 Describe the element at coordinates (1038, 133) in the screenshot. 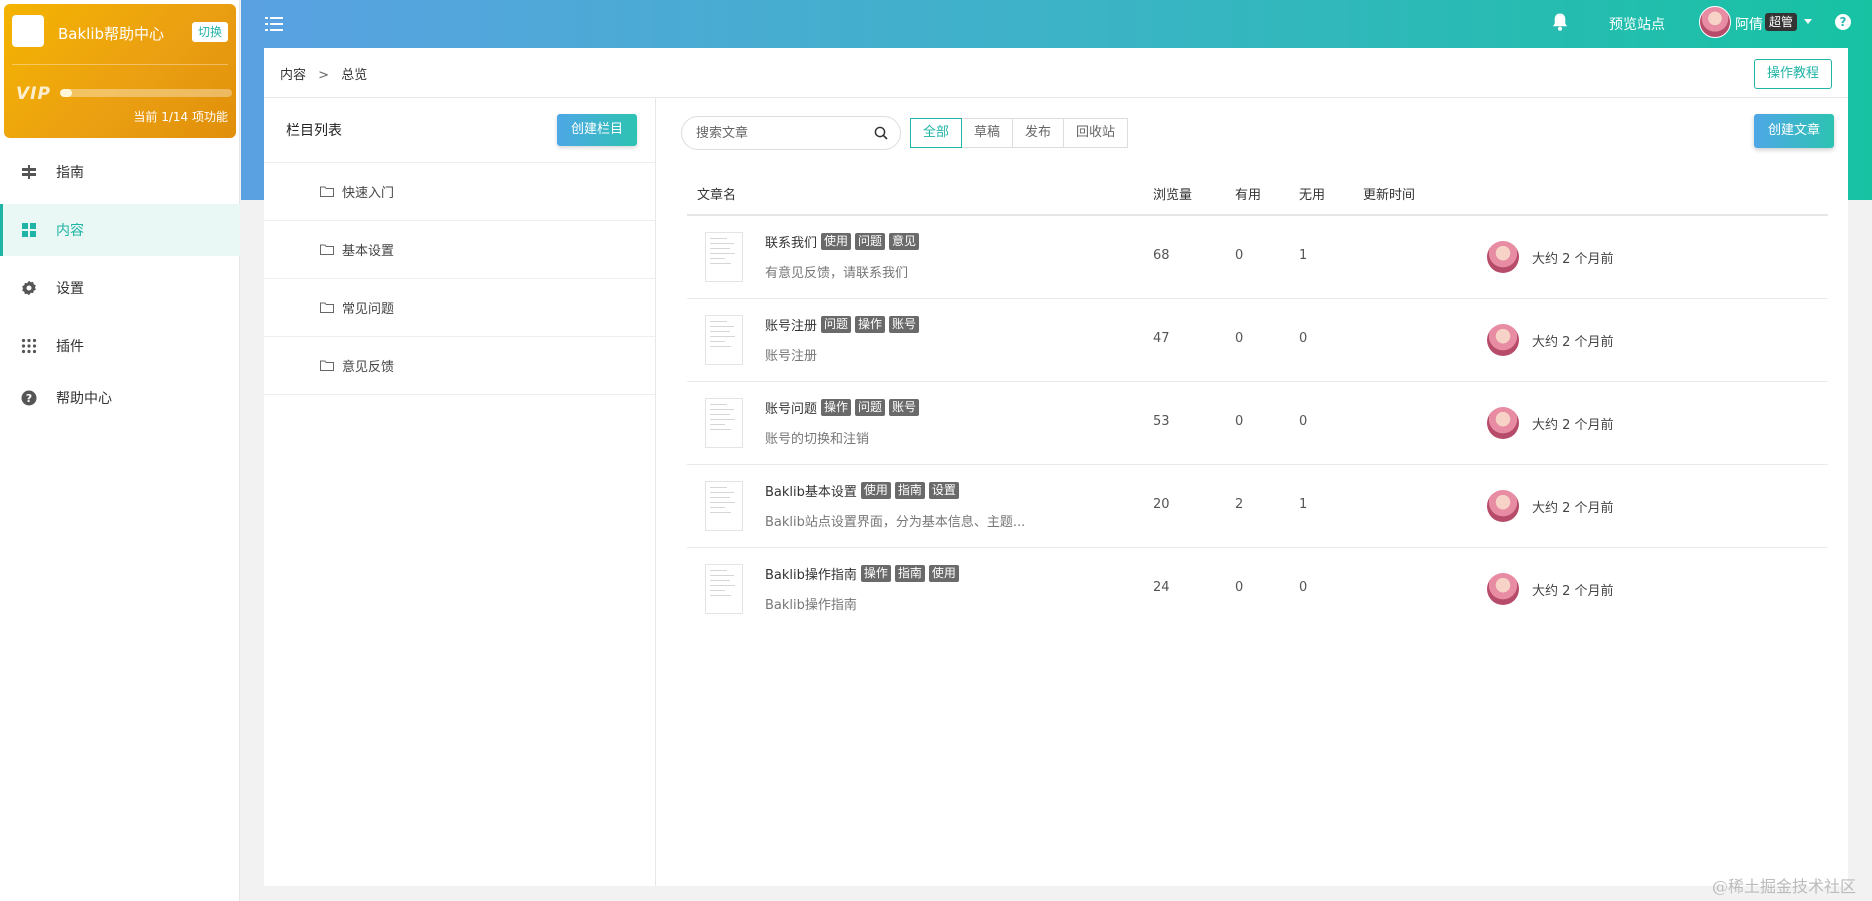

I see `filter-tab-published: 发布` at that location.